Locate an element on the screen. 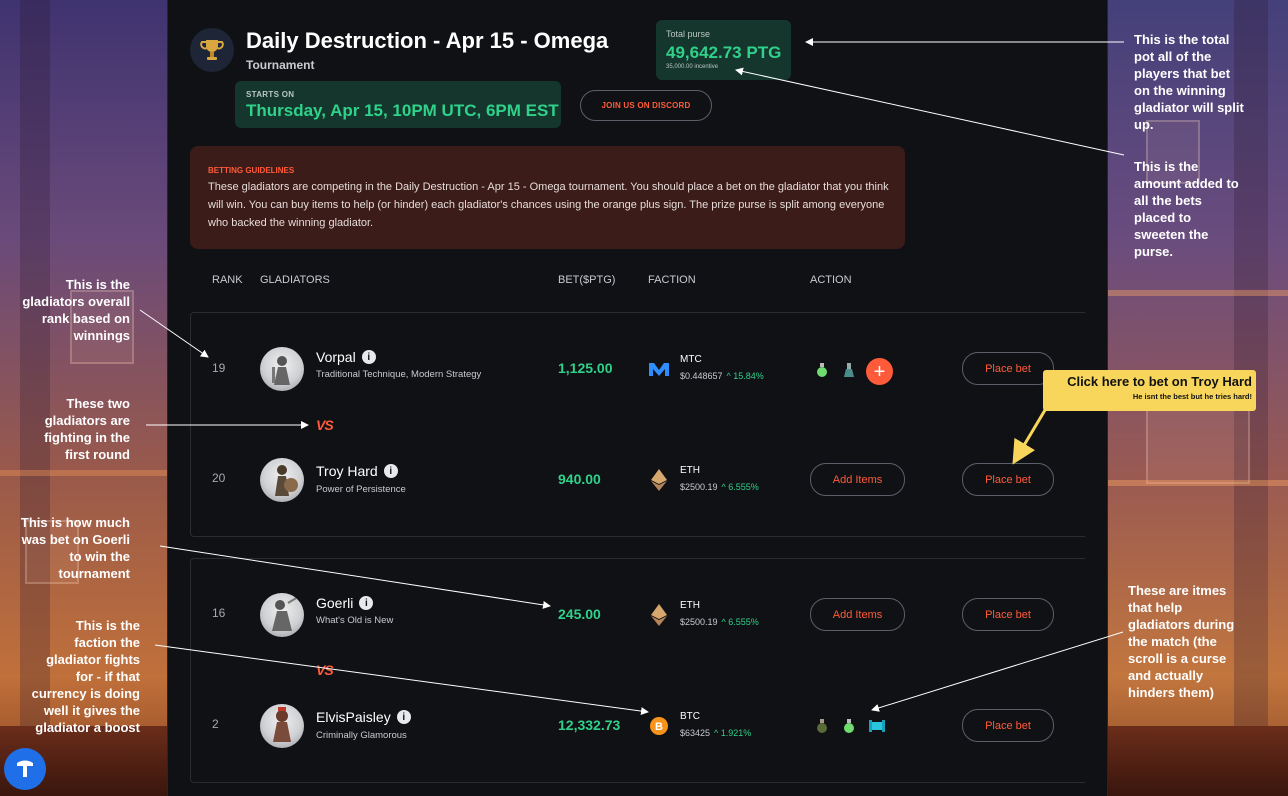  gladiator-name: Troy Hard i is located at coordinates (357, 471).